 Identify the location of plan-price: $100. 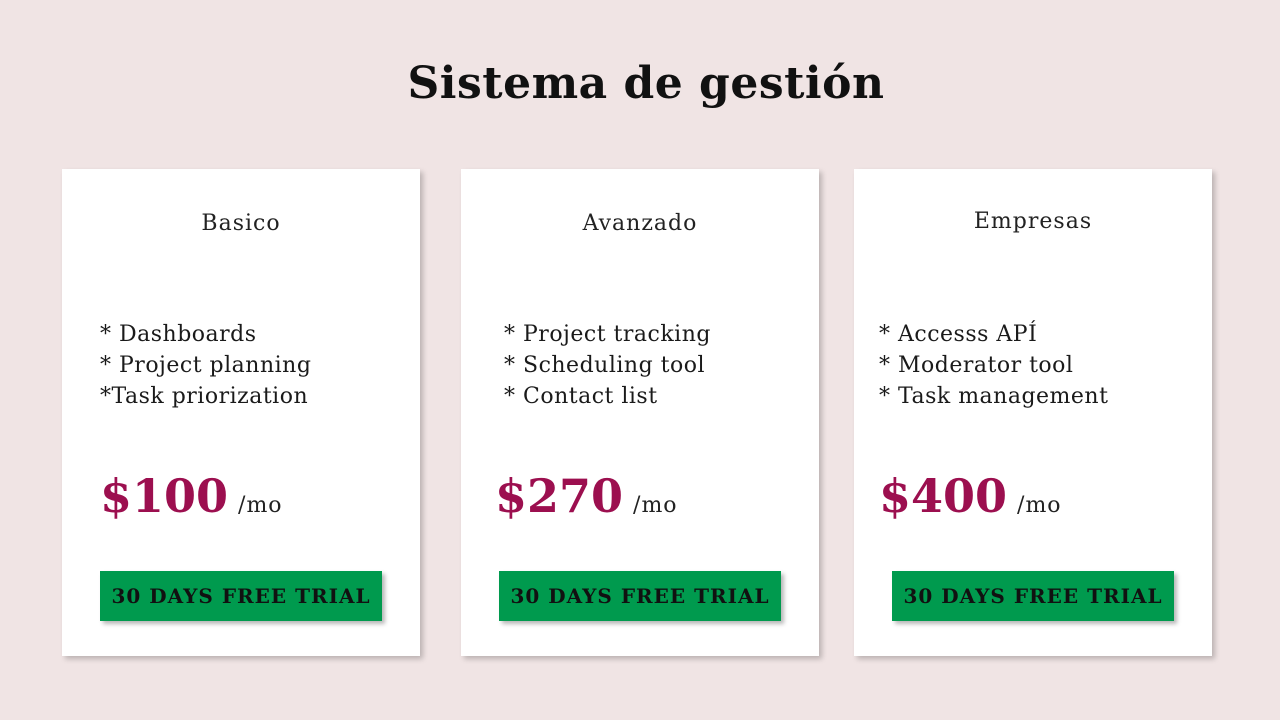
(164, 496).